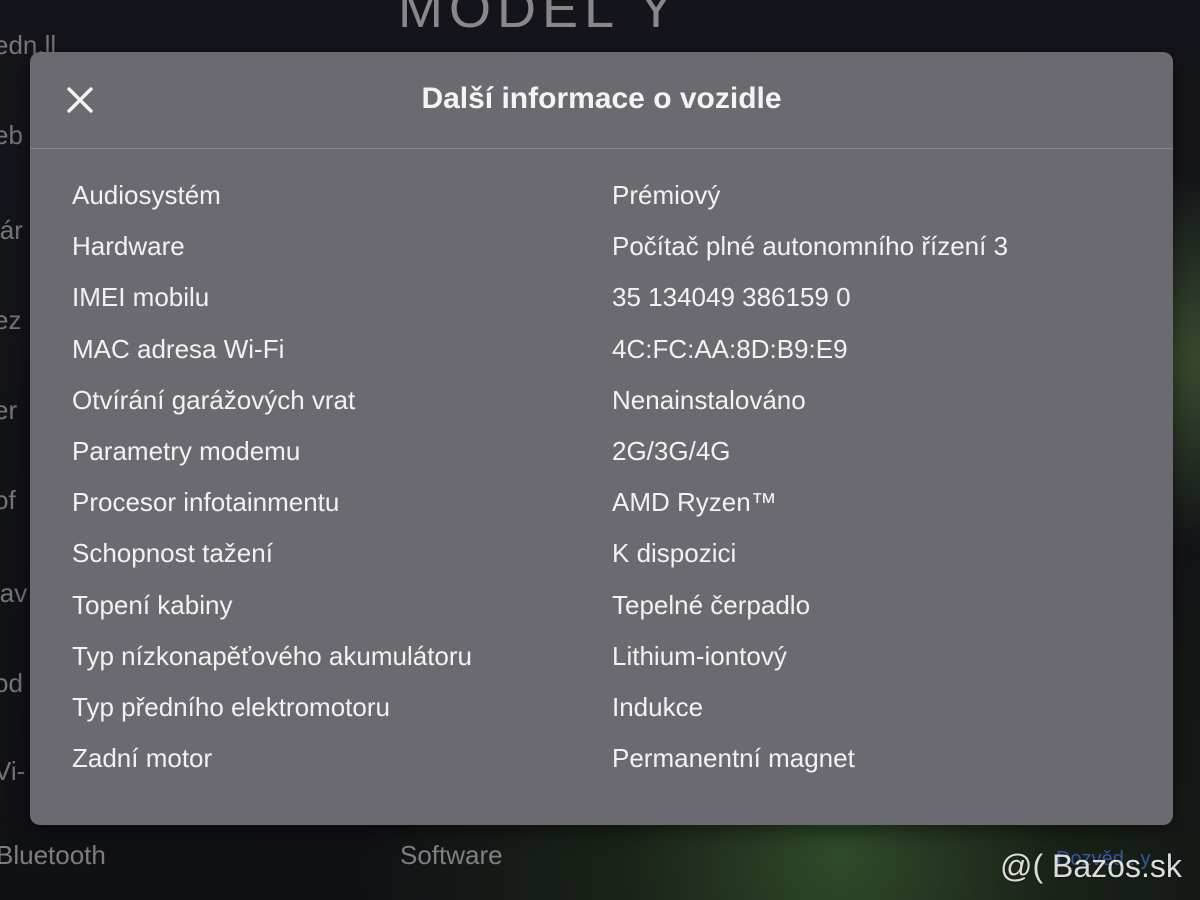 The width and height of the screenshot is (1200, 900). Describe the element at coordinates (539, 19) in the screenshot. I see `background-model-title: MODEL Y` at that location.